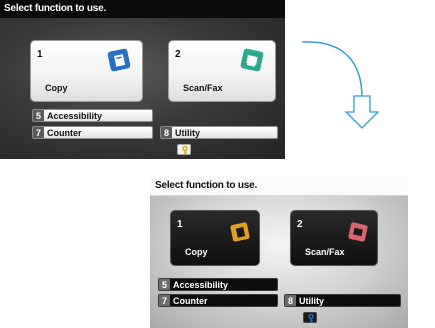  I want to click on curved-arrow-icon, so click(340, 85).